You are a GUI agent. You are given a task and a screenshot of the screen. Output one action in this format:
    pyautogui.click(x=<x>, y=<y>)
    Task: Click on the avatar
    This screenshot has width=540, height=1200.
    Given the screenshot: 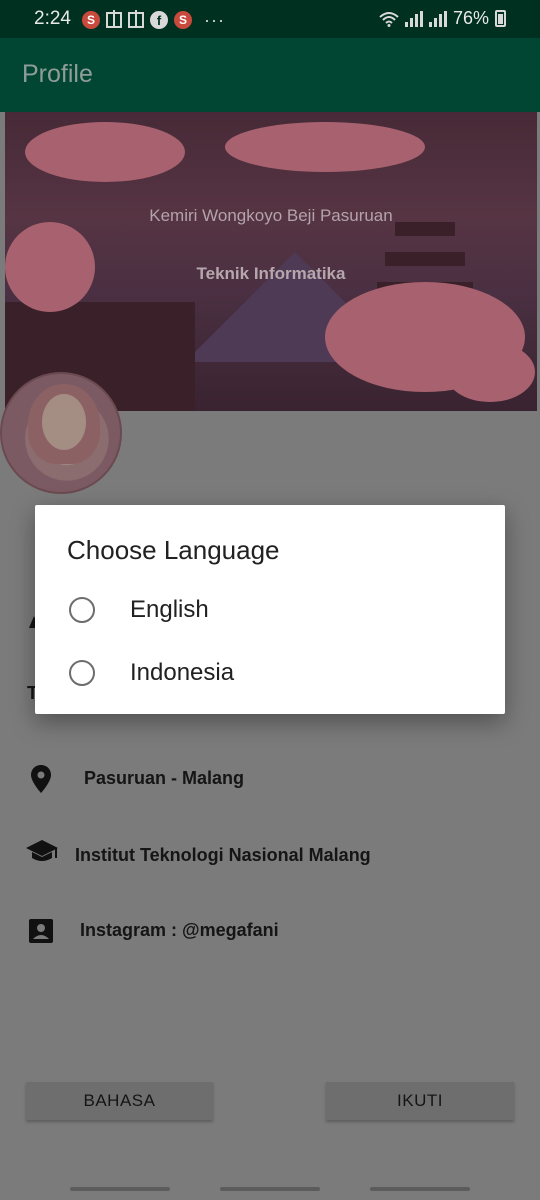 What is the action you would take?
    pyautogui.click(x=61, y=433)
    